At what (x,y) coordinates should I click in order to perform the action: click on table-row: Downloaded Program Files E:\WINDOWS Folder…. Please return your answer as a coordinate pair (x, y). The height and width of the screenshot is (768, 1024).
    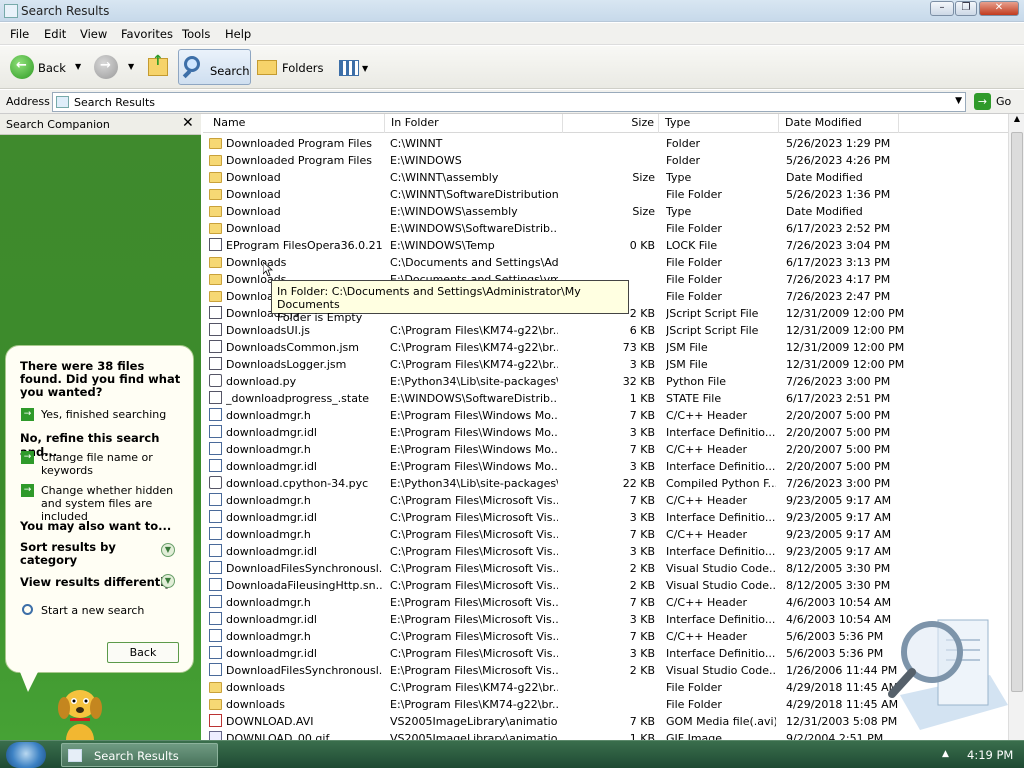
    Looking at the image, I should click on (607, 160).